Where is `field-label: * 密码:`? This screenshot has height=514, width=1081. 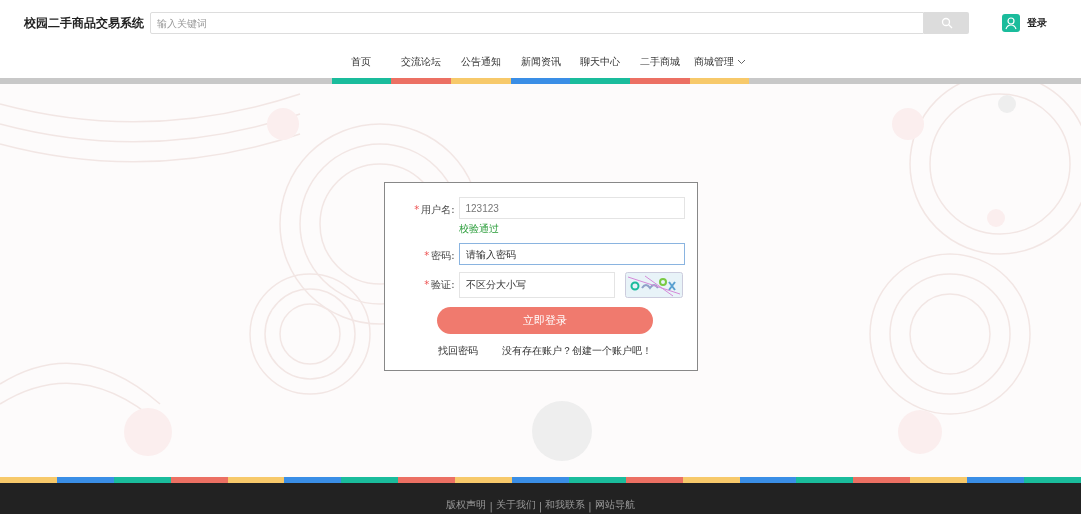
field-label: * 密码: is located at coordinates (439, 256).